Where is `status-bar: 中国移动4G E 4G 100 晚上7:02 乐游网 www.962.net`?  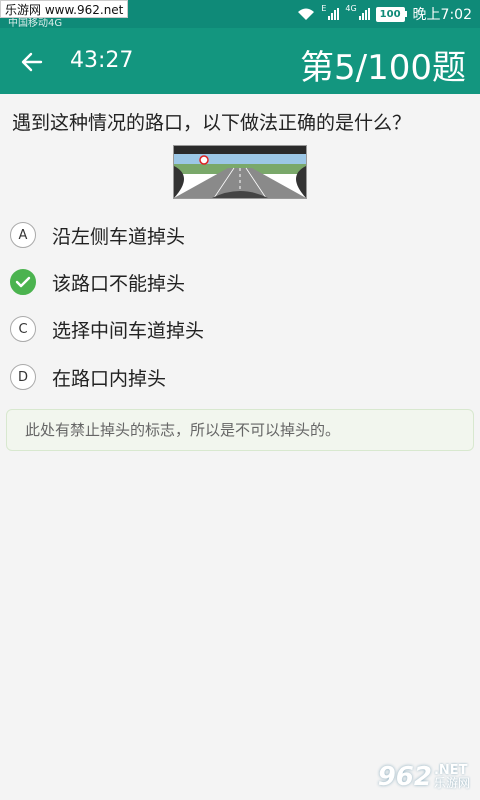
status-bar: 中国移动4G E 4G 100 晚上7:02 乐游网 www.962.net is located at coordinates (240, 14).